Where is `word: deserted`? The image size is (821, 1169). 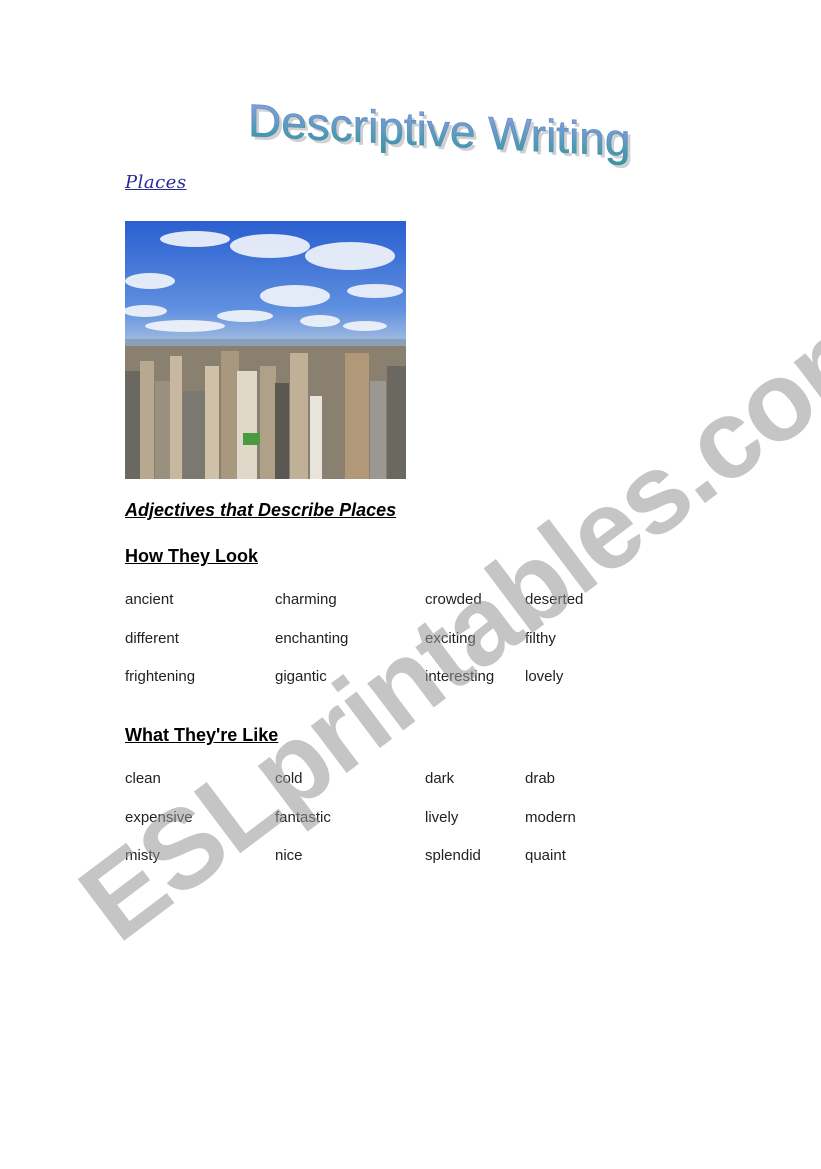 word: deserted is located at coordinates (554, 599).